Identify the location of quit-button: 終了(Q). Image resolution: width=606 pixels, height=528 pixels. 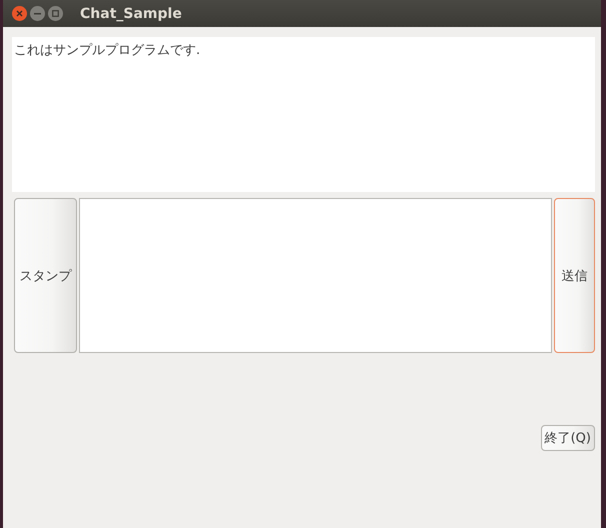
(567, 438).